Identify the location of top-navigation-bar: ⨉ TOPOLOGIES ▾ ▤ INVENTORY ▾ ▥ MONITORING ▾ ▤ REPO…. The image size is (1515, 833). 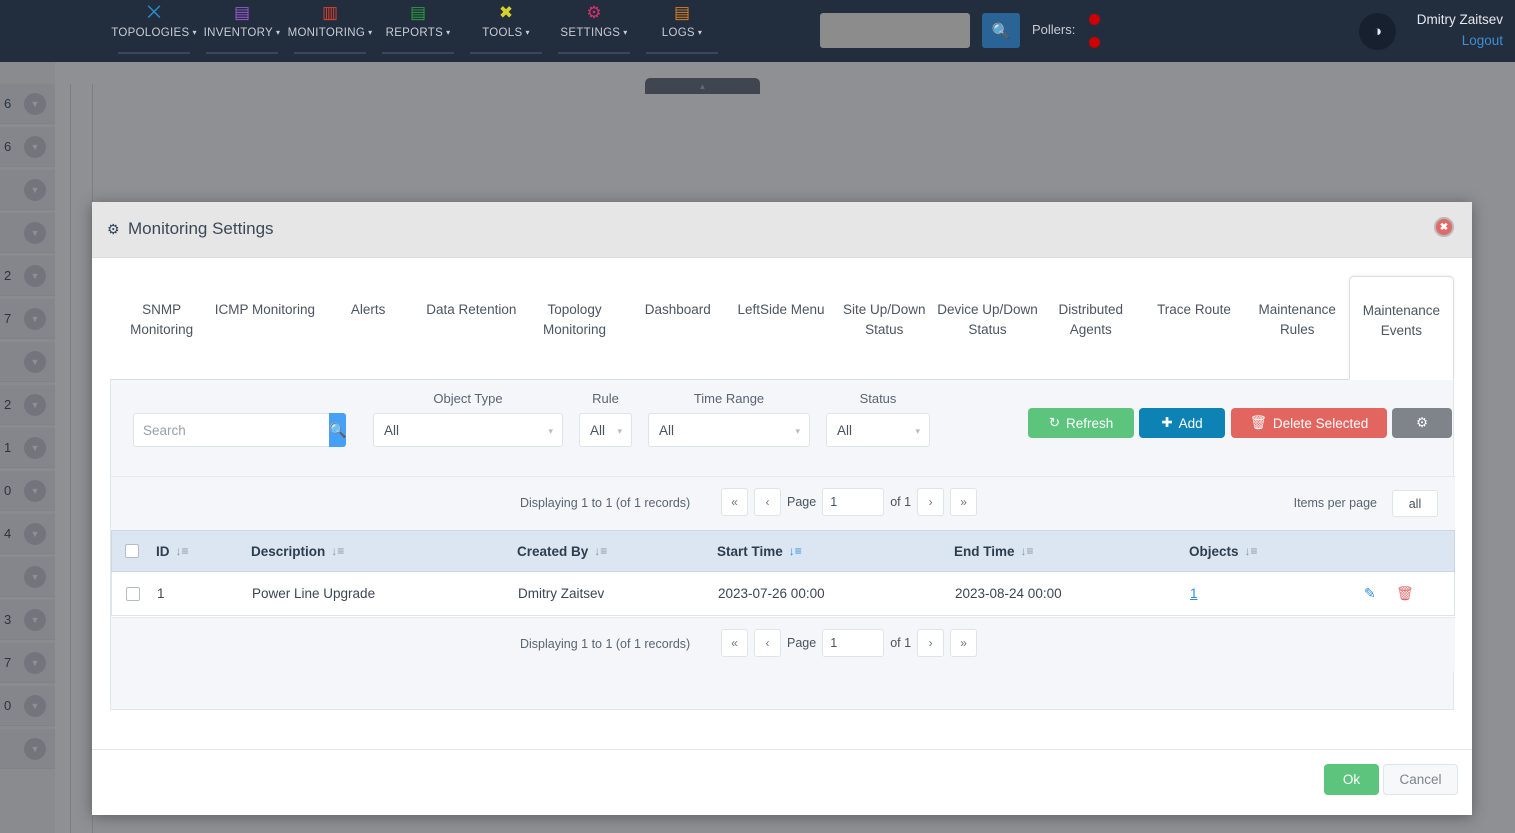
(757, 31).